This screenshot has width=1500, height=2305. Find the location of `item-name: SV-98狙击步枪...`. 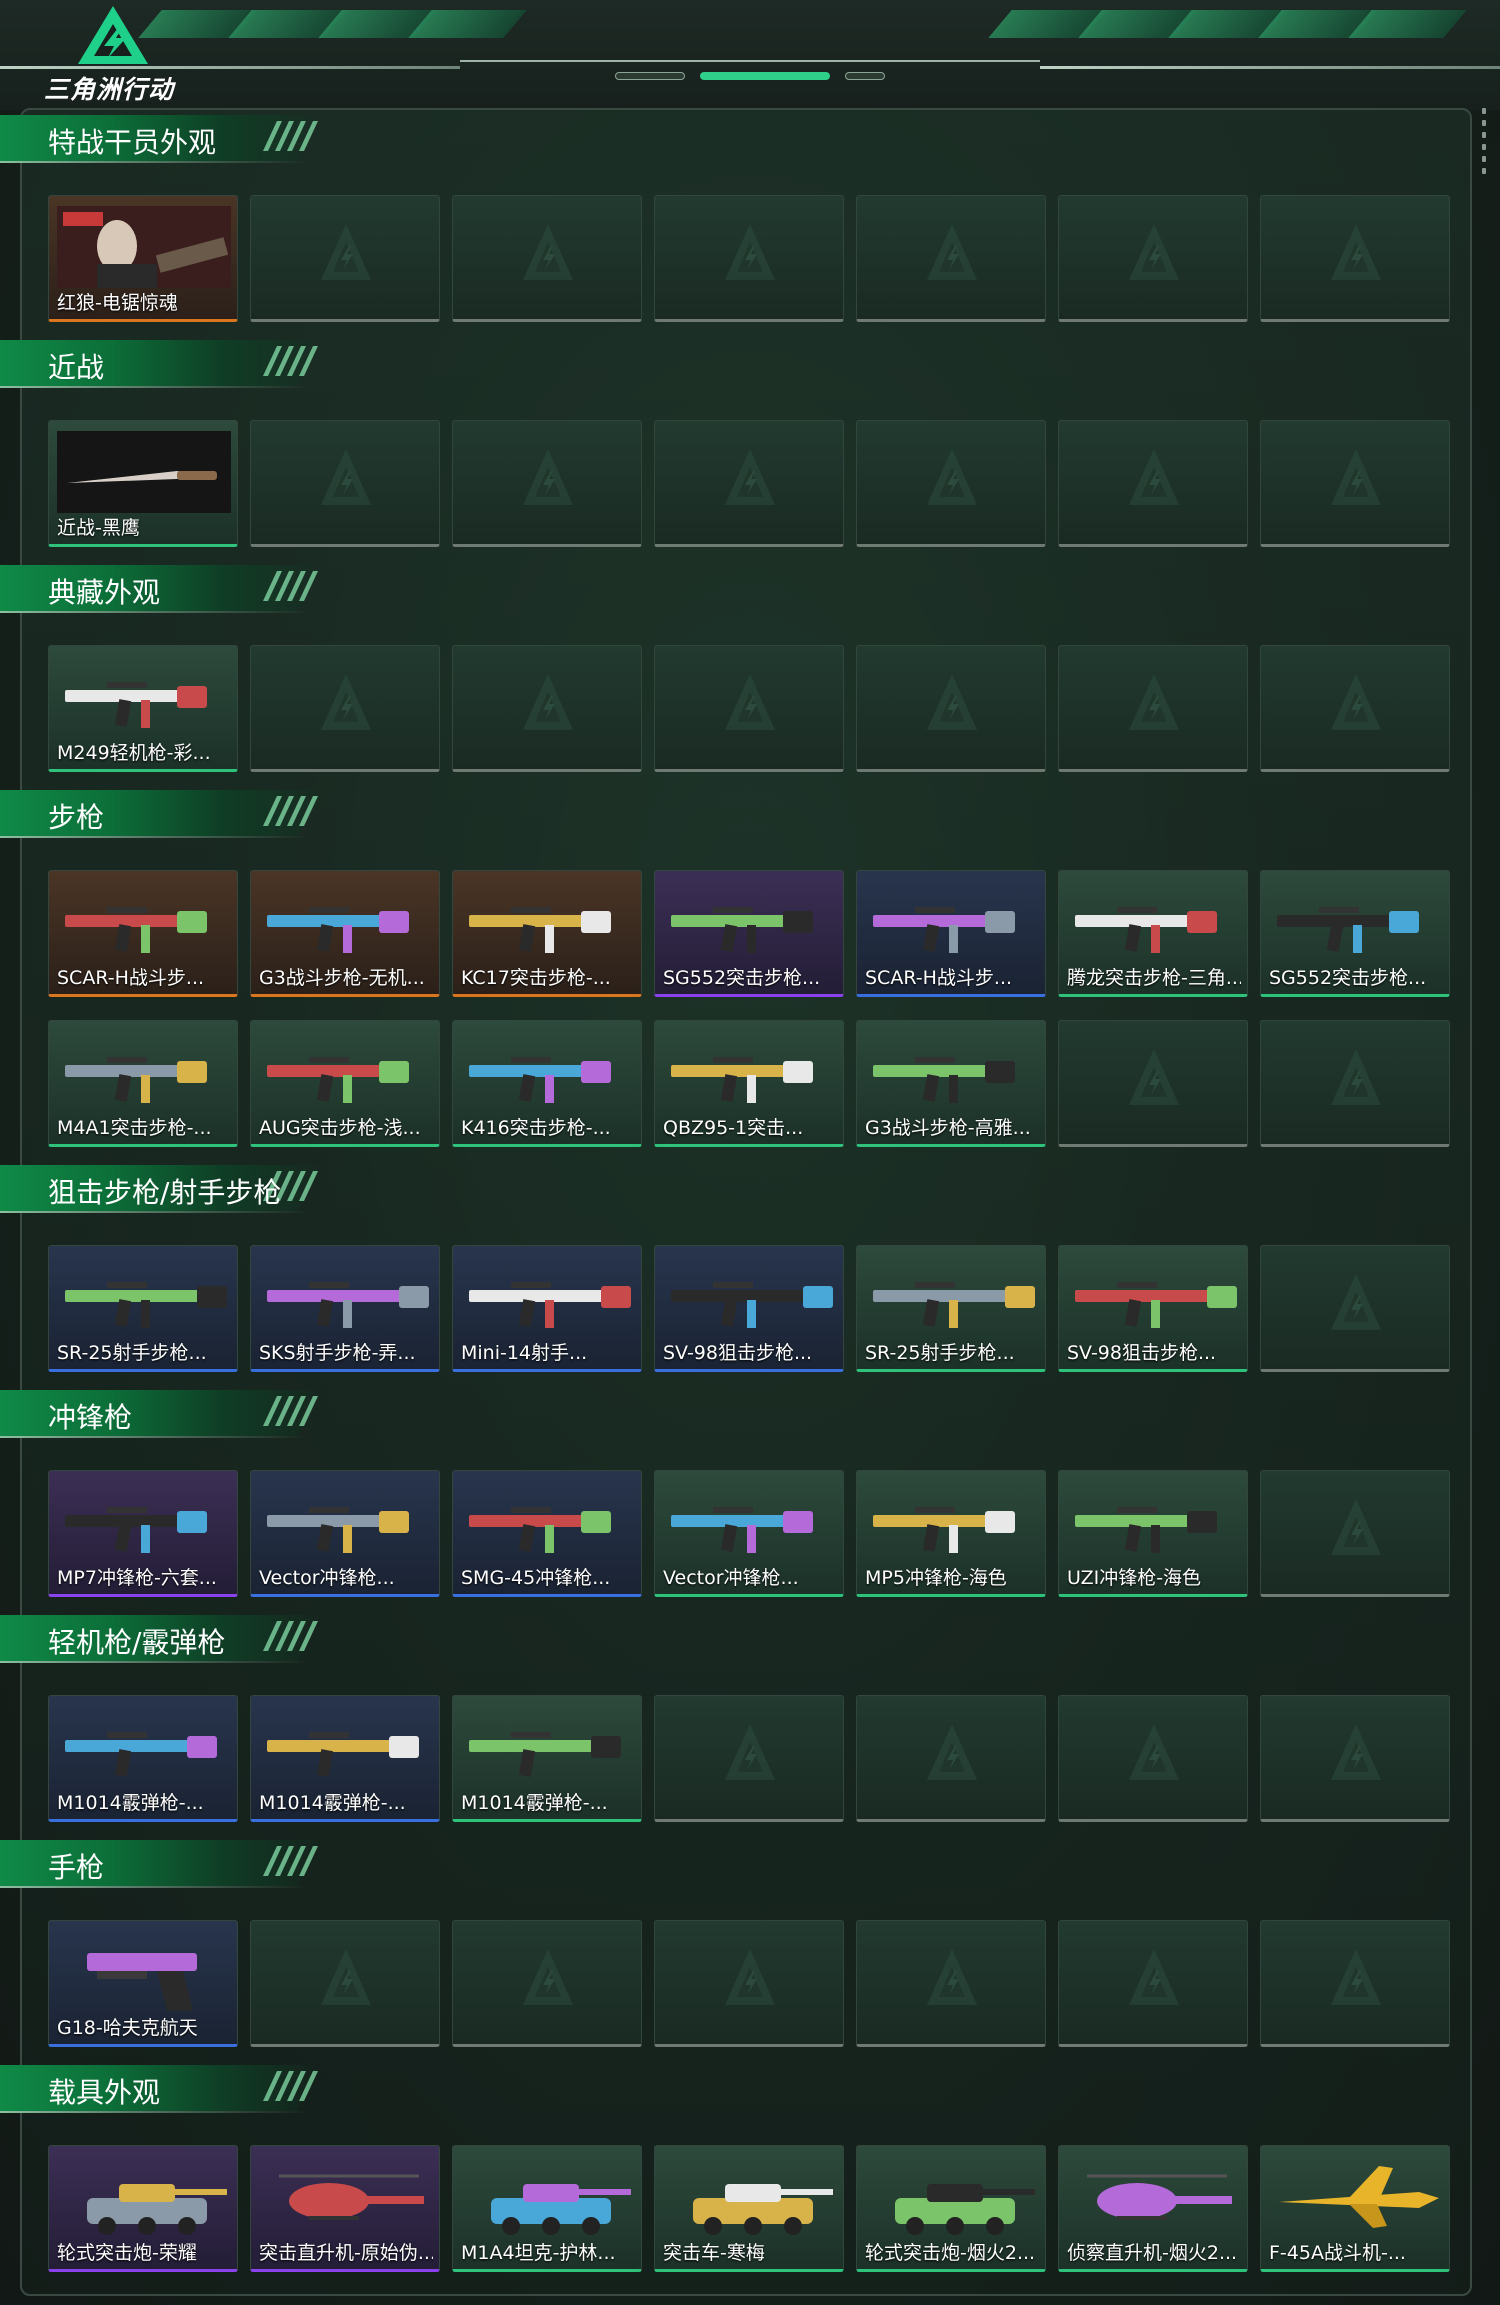

item-name: SV-98狙击步枪... is located at coordinates (738, 1353).